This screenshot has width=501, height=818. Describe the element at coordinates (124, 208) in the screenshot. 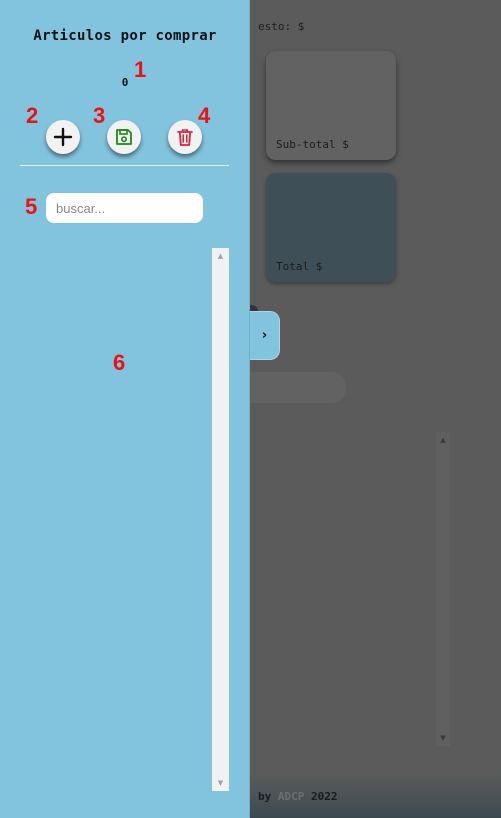

I see `search-input` at that location.